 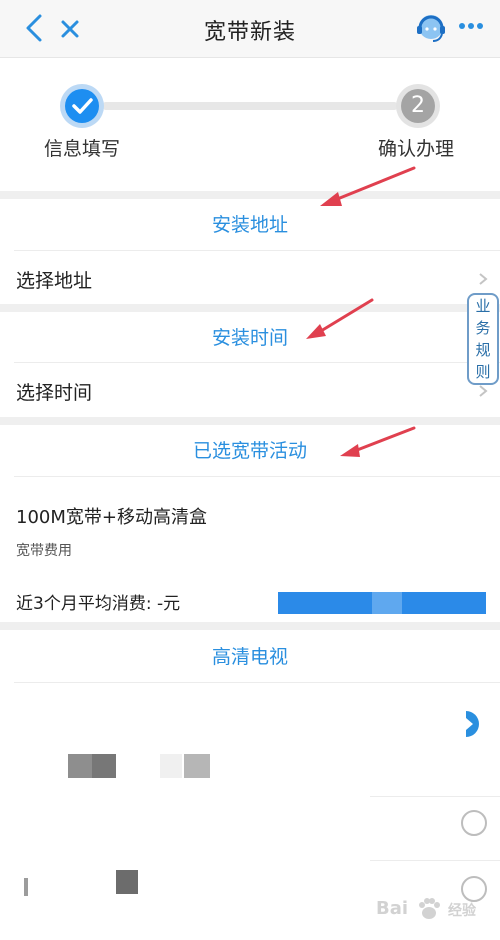 I want to click on more-dots-icon, so click(x=471, y=26).